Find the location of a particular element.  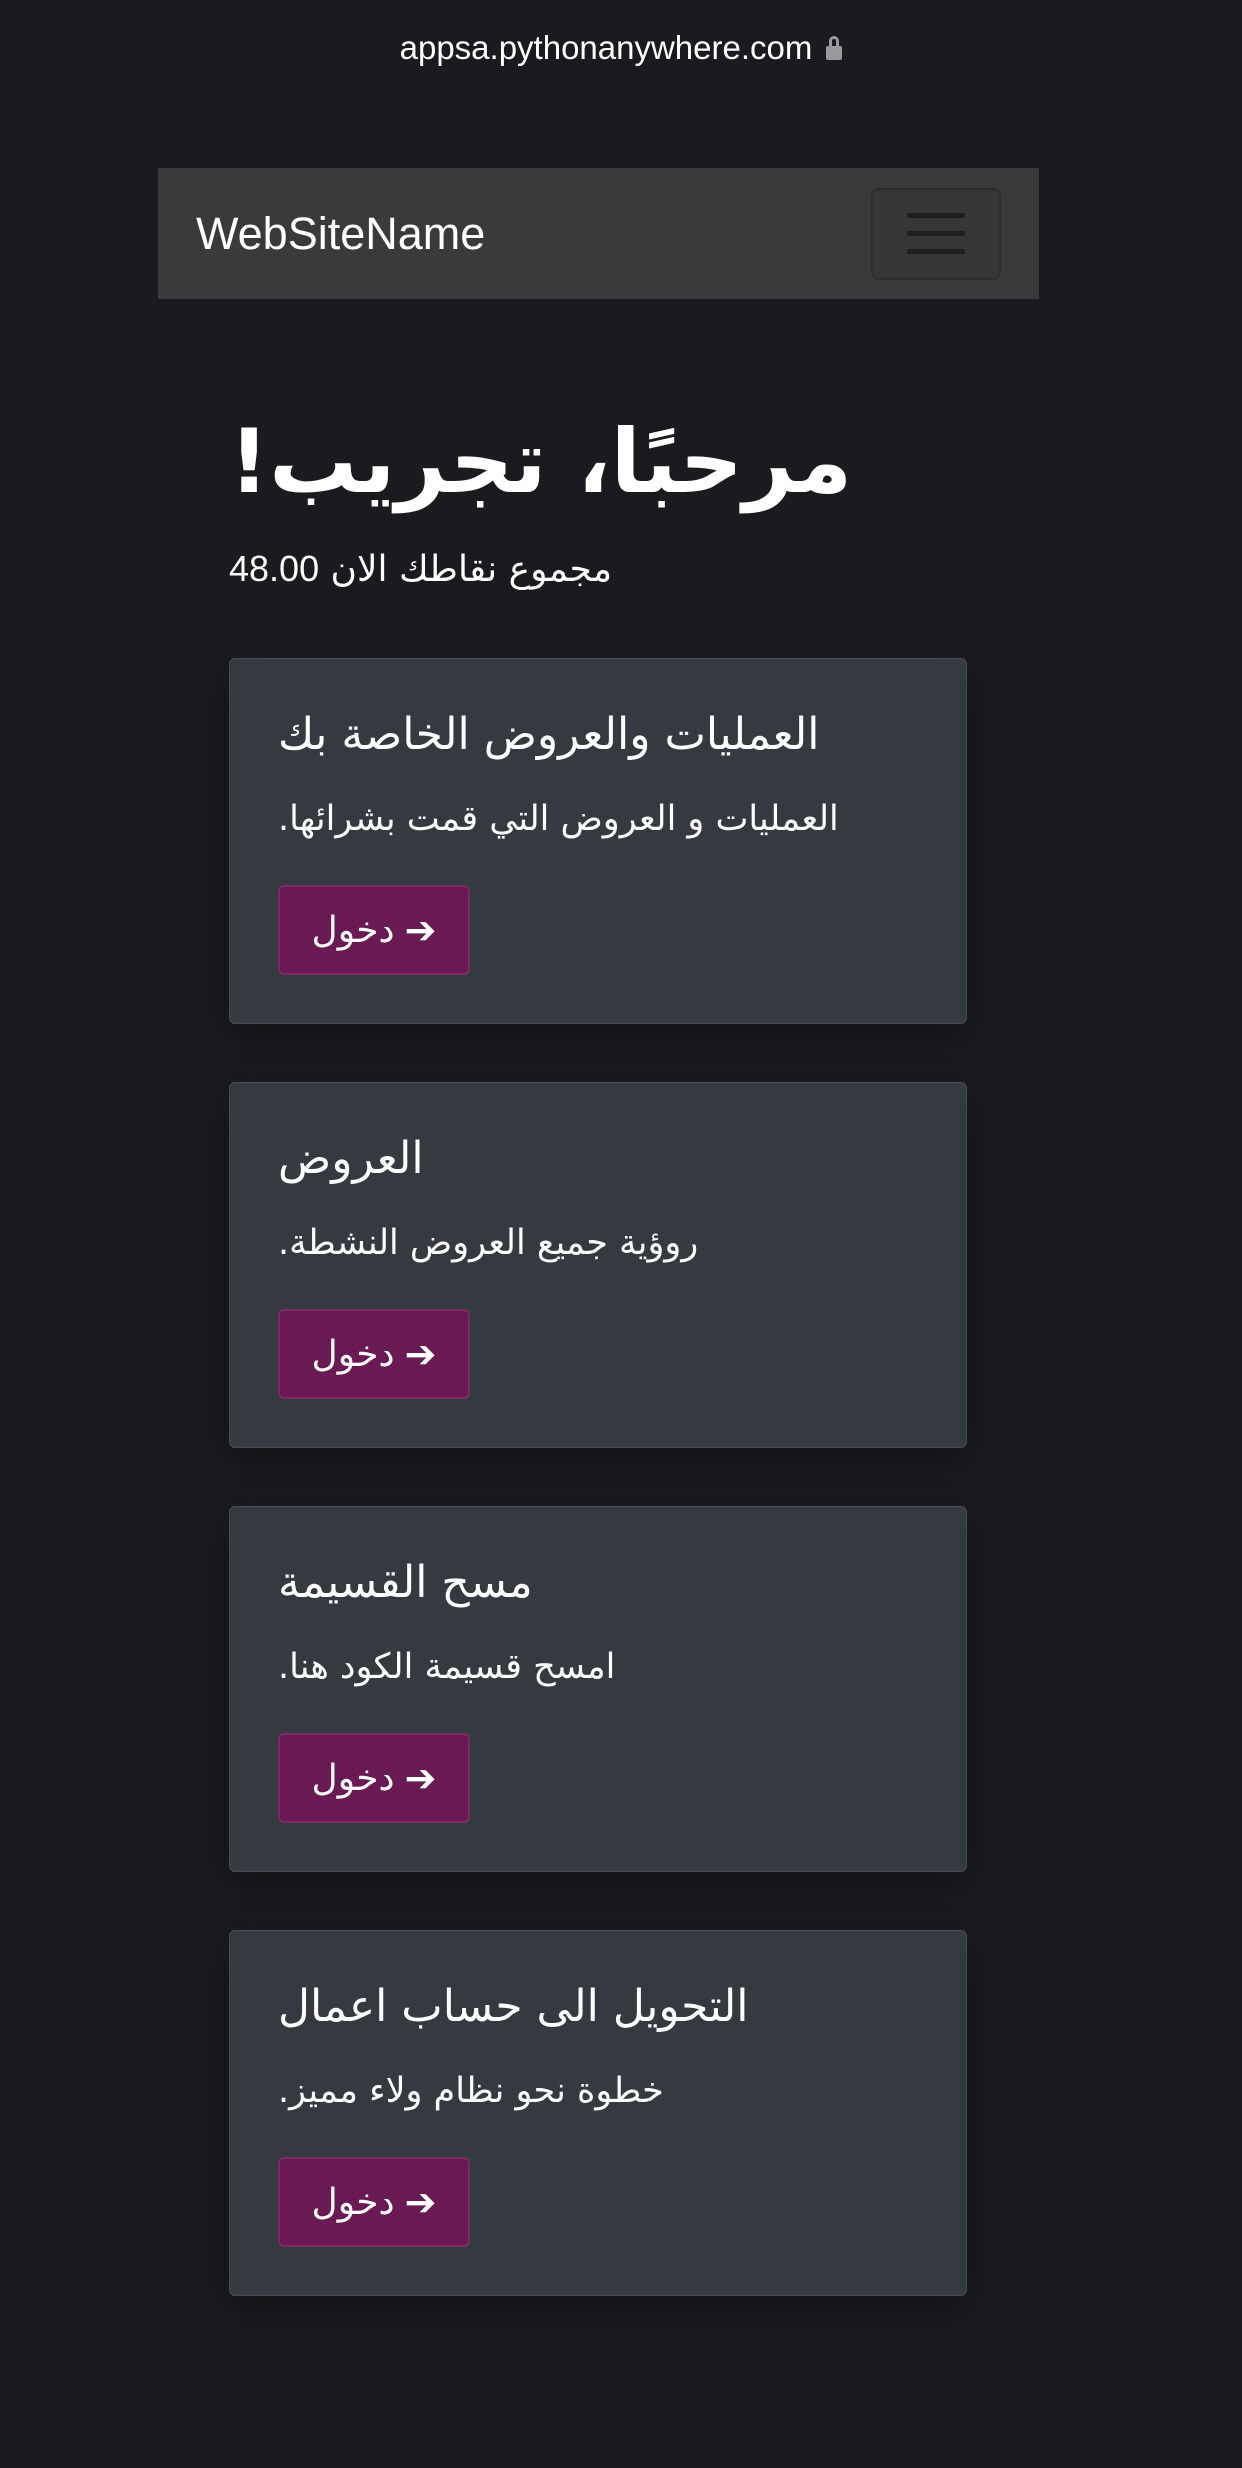

card-text: امسح قسيمة الكود هنا. is located at coordinates (447, 1667).